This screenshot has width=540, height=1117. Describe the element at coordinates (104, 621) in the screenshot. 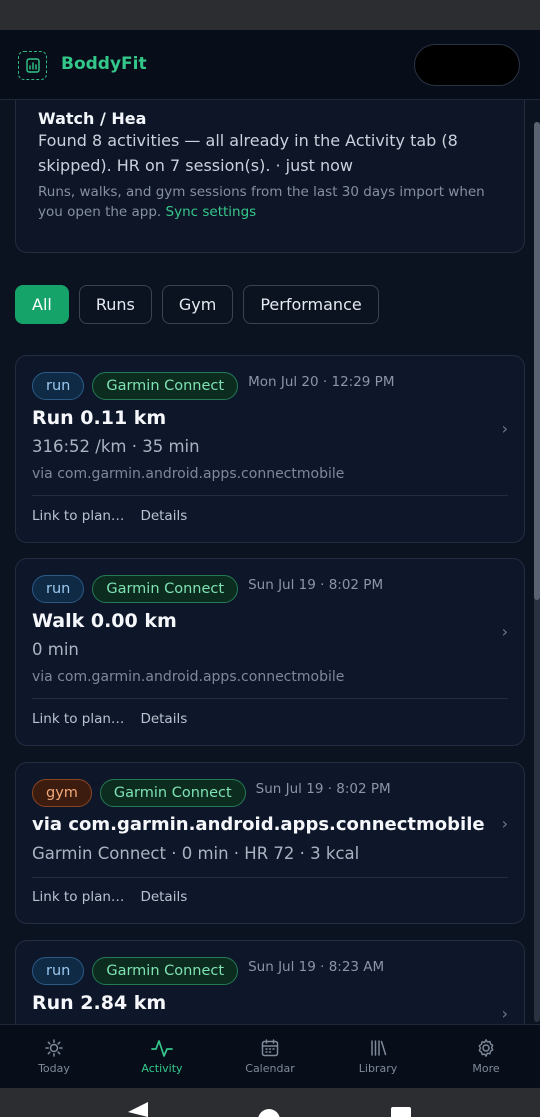

I see `activity-title: Walk 0.00 km` at that location.